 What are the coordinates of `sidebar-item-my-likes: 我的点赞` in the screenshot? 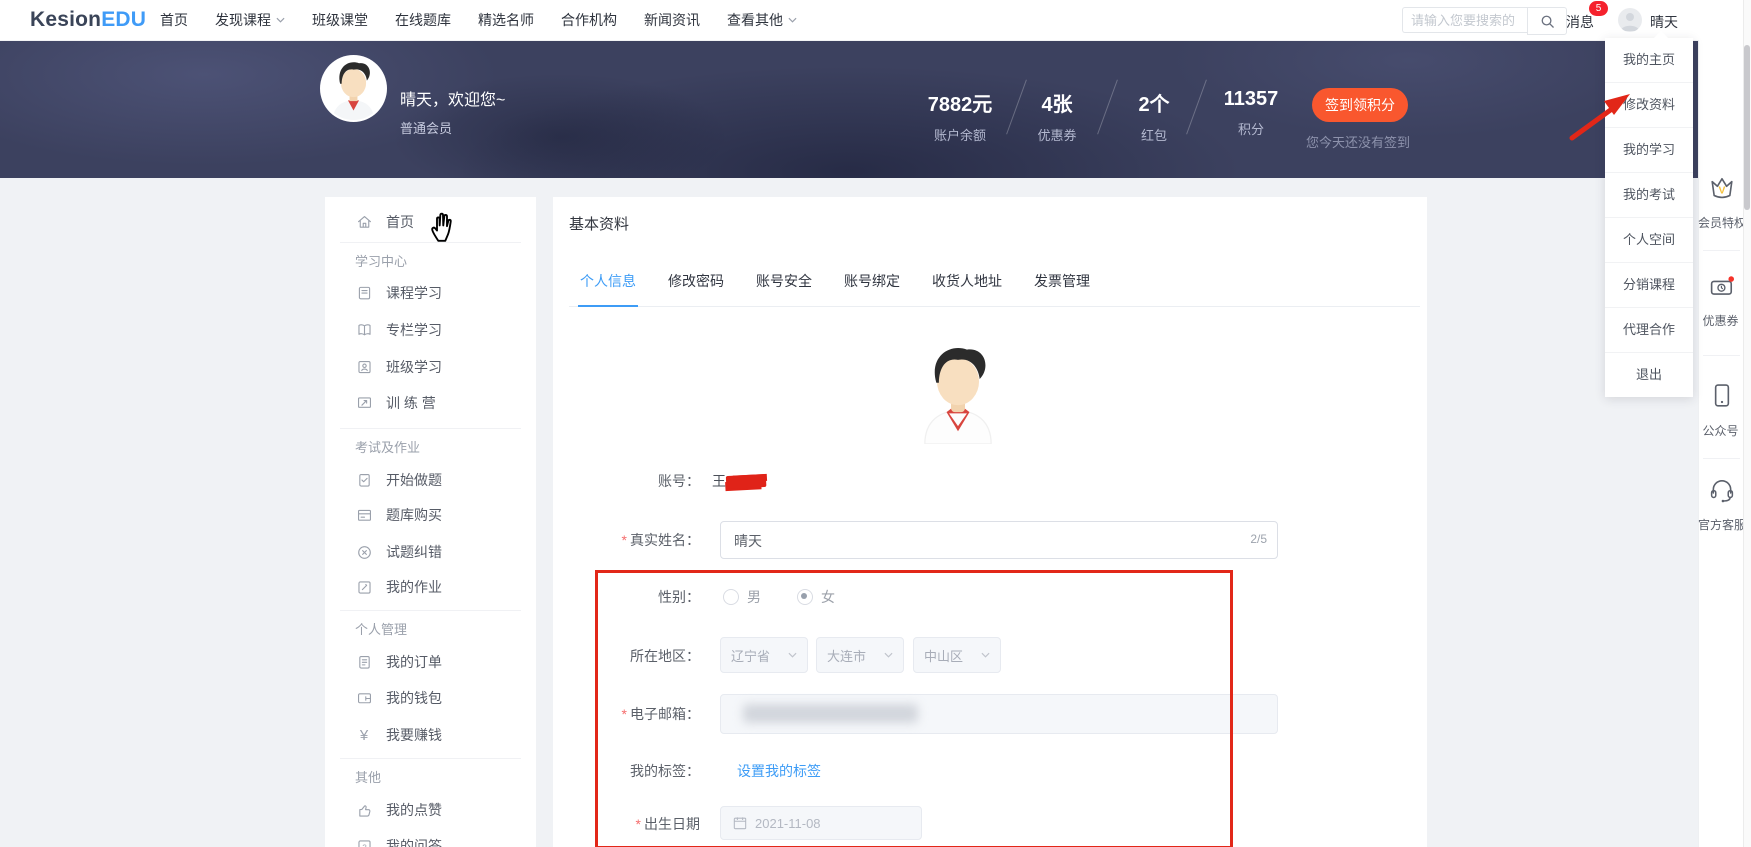 It's located at (398, 810).